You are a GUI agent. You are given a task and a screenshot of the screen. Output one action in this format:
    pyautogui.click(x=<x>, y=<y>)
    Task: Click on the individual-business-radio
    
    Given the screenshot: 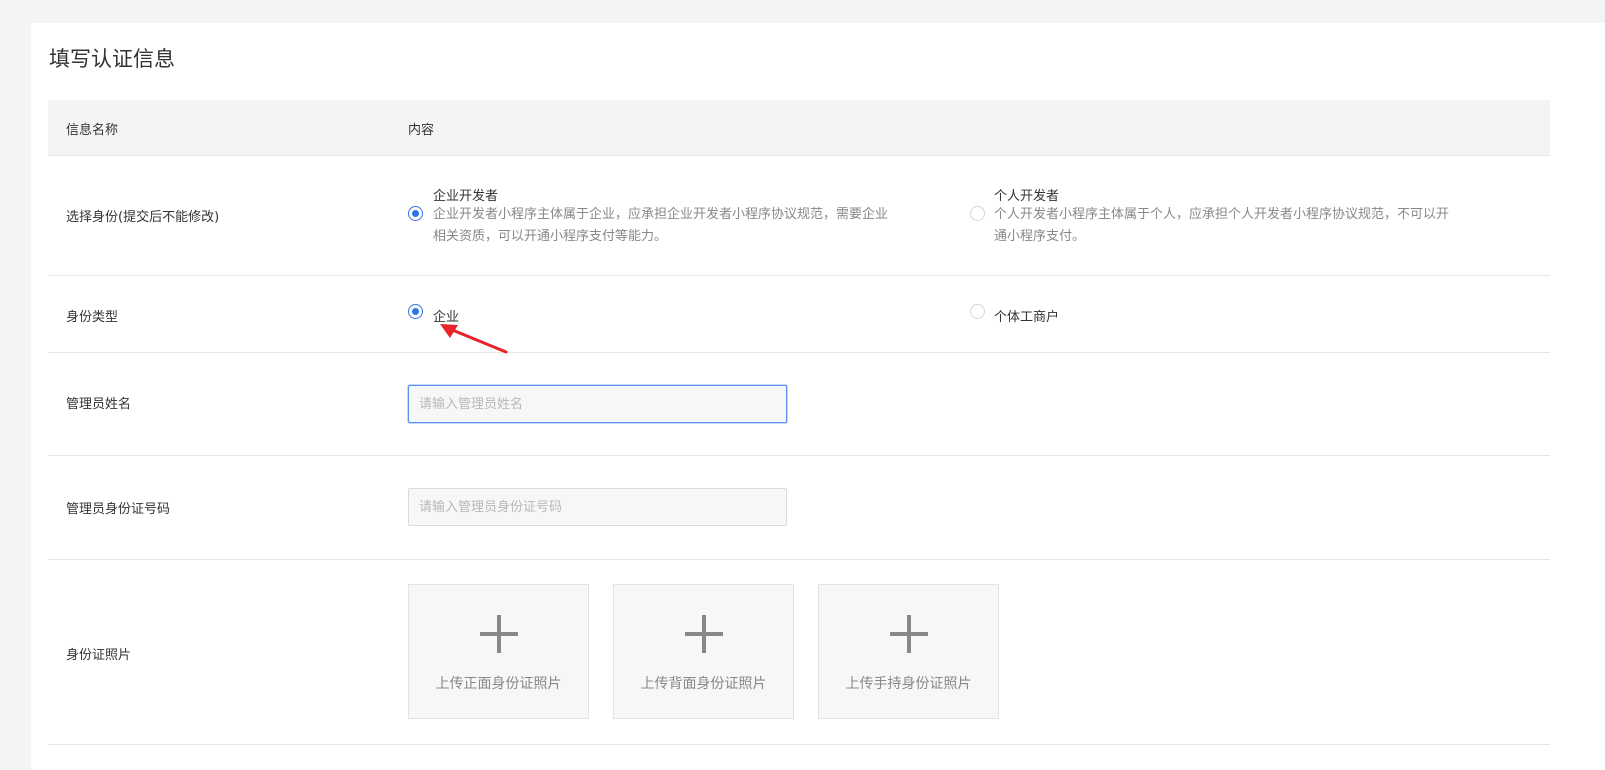 What is the action you would take?
    pyautogui.click(x=977, y=311)
    